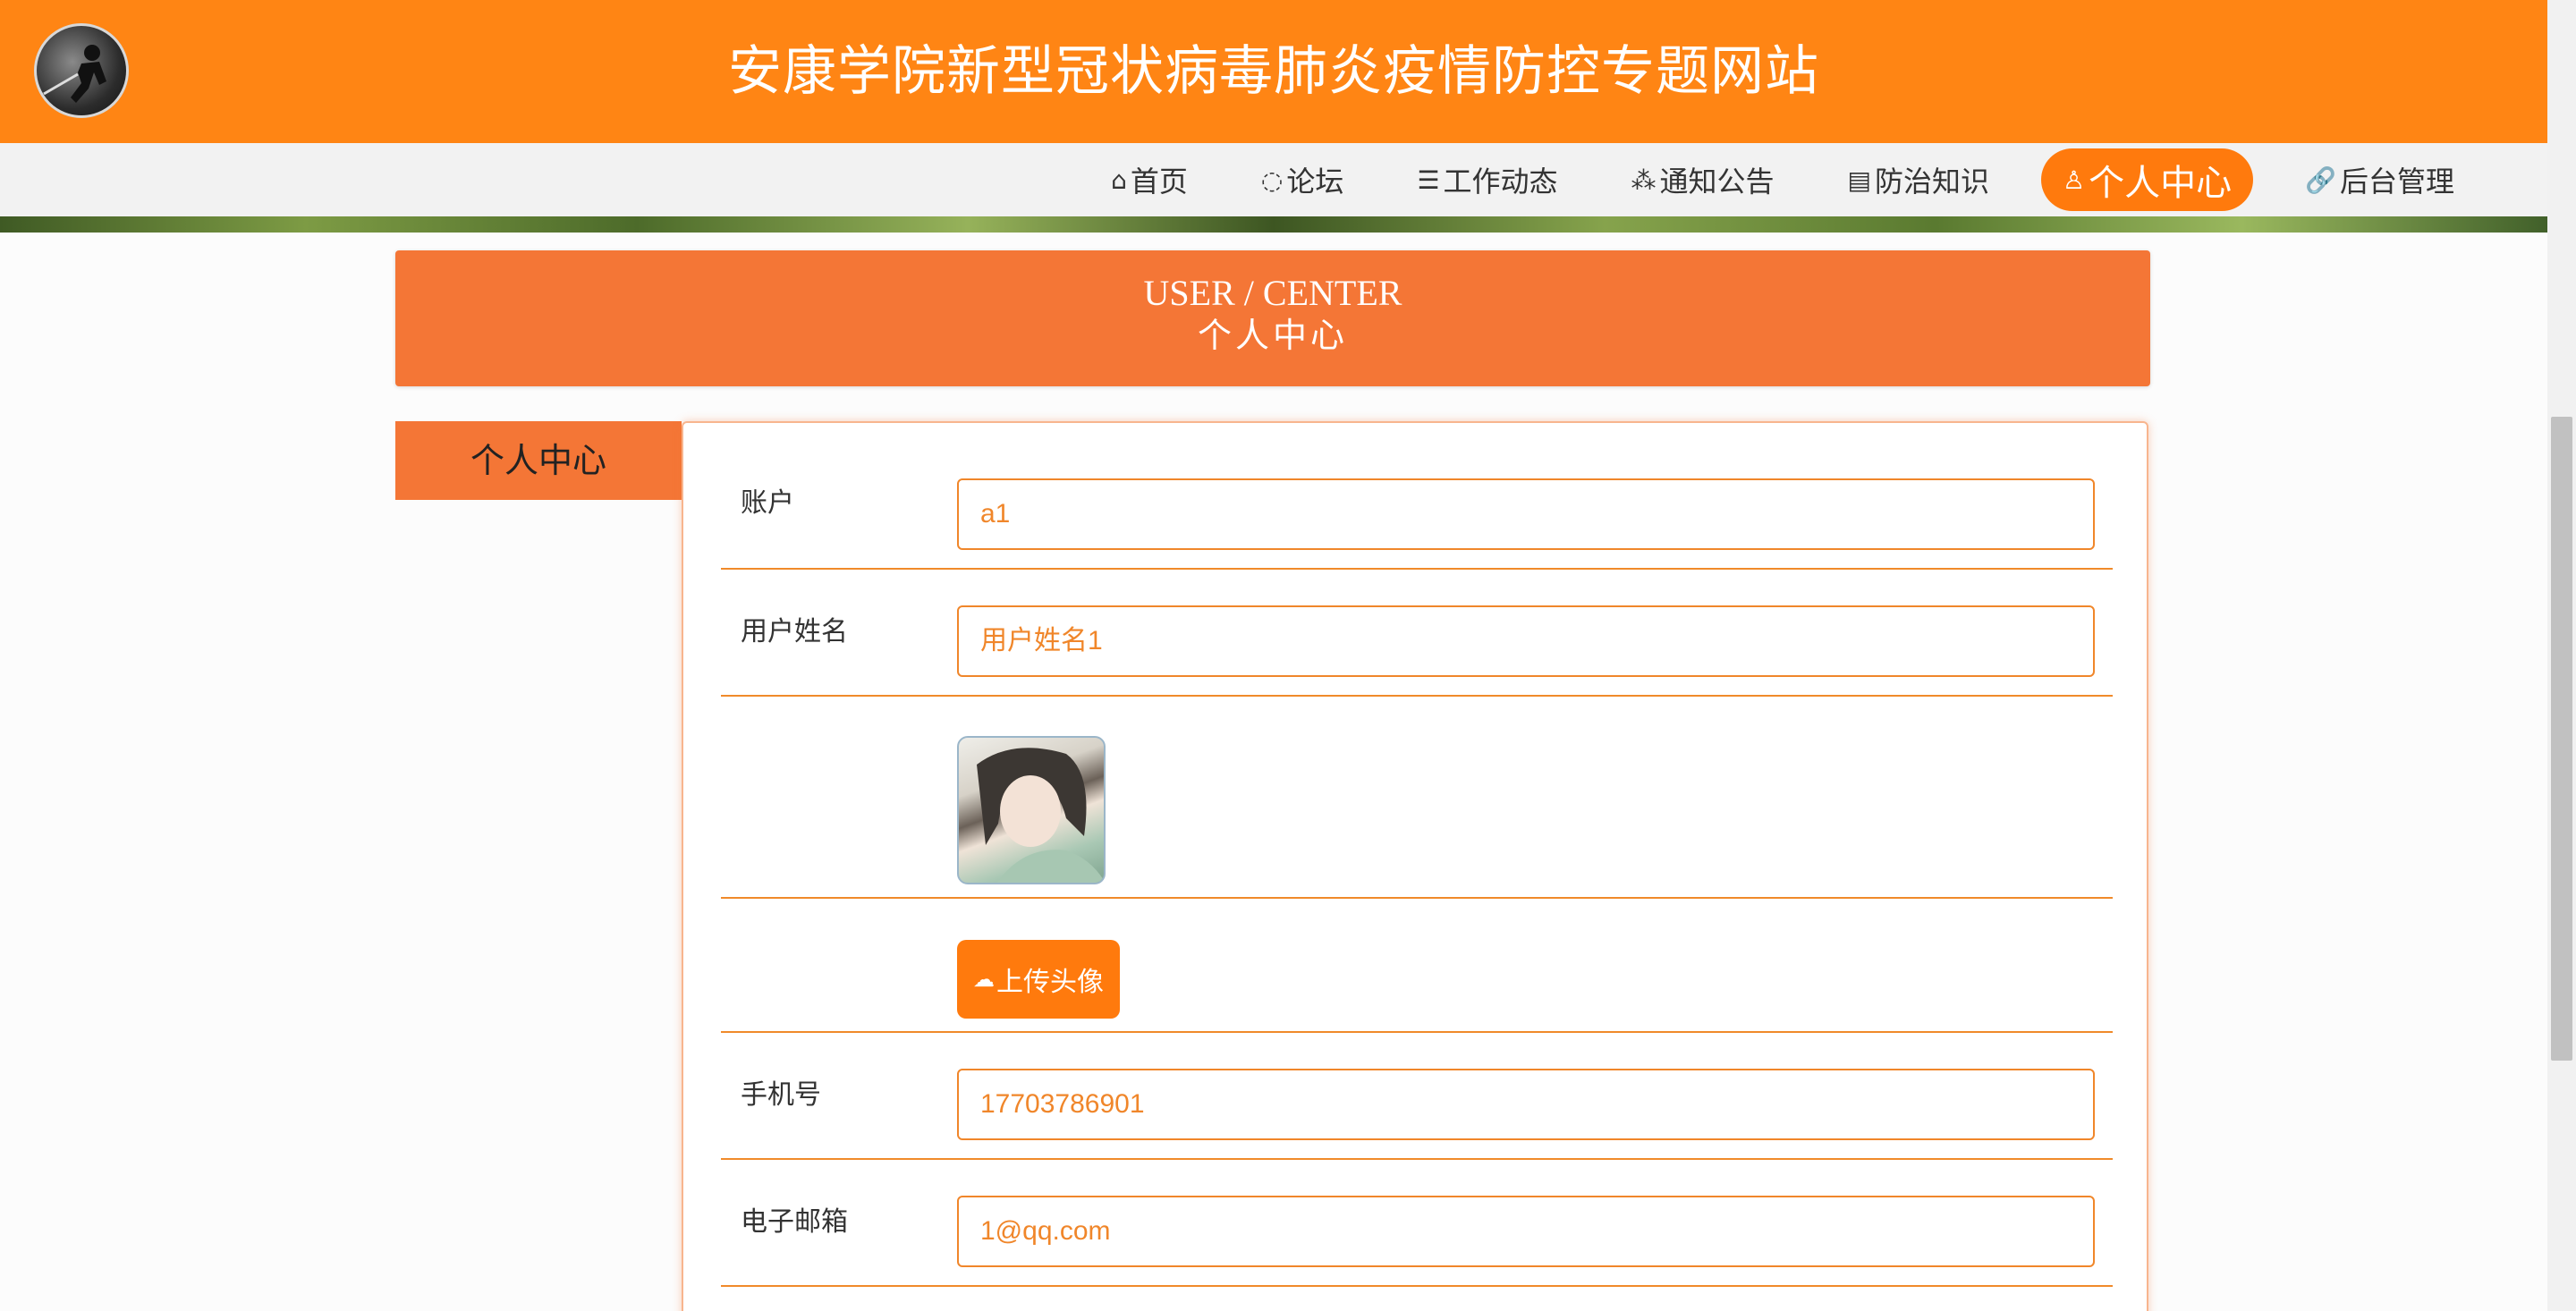 The width and height of the screenshot is (2576, 1311). What do you see at coordinates (1526, 1104) in the screenshot?
I see `phone-field: 17703786901` at bounding box center [1526, 1104].